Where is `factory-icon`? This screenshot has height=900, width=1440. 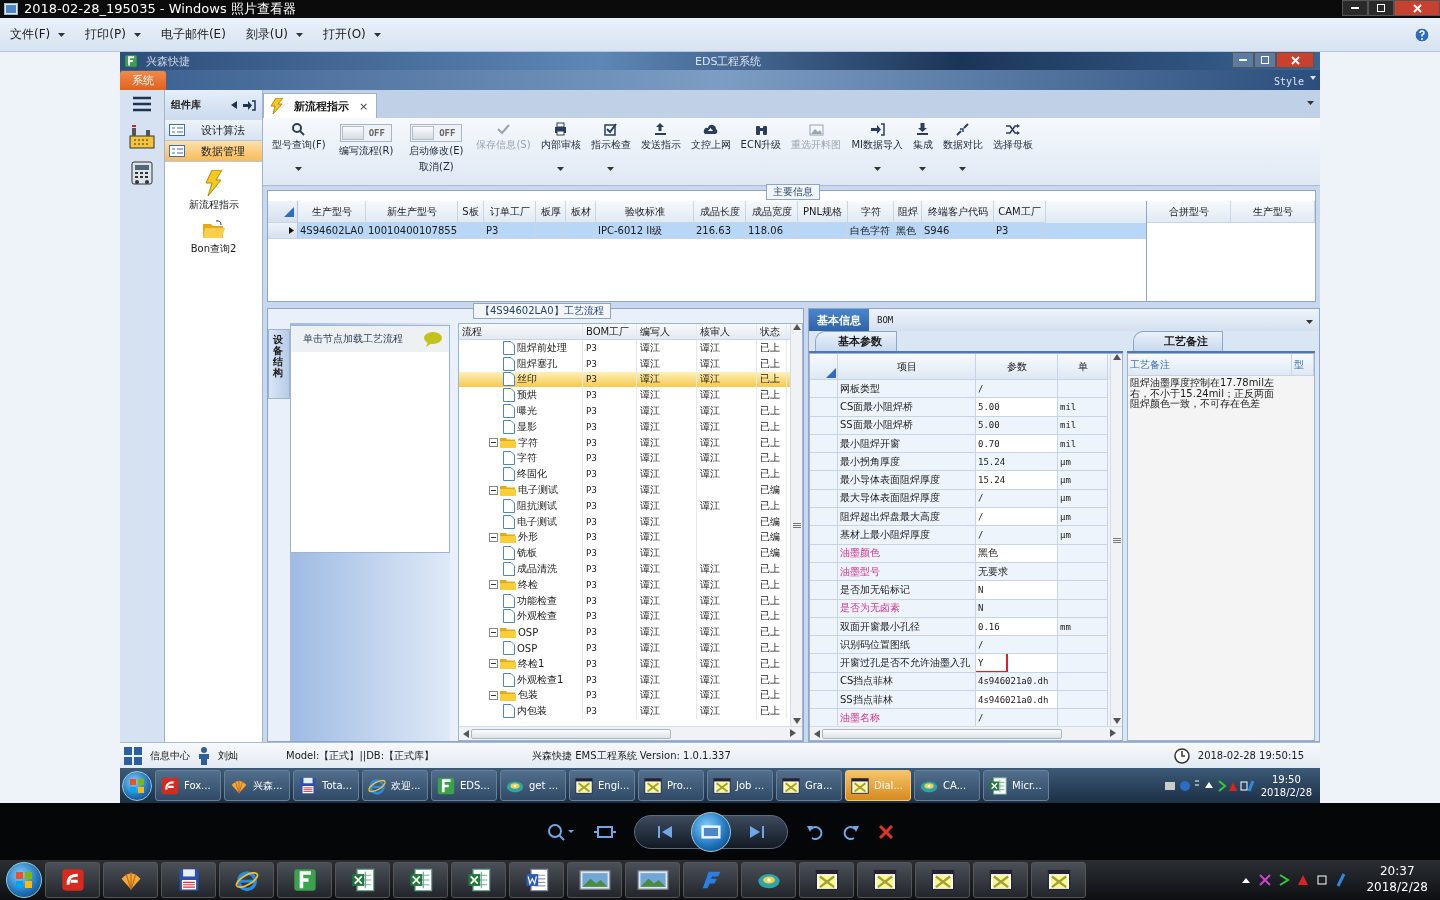 factory-icon is located at coordinates (142, 136).